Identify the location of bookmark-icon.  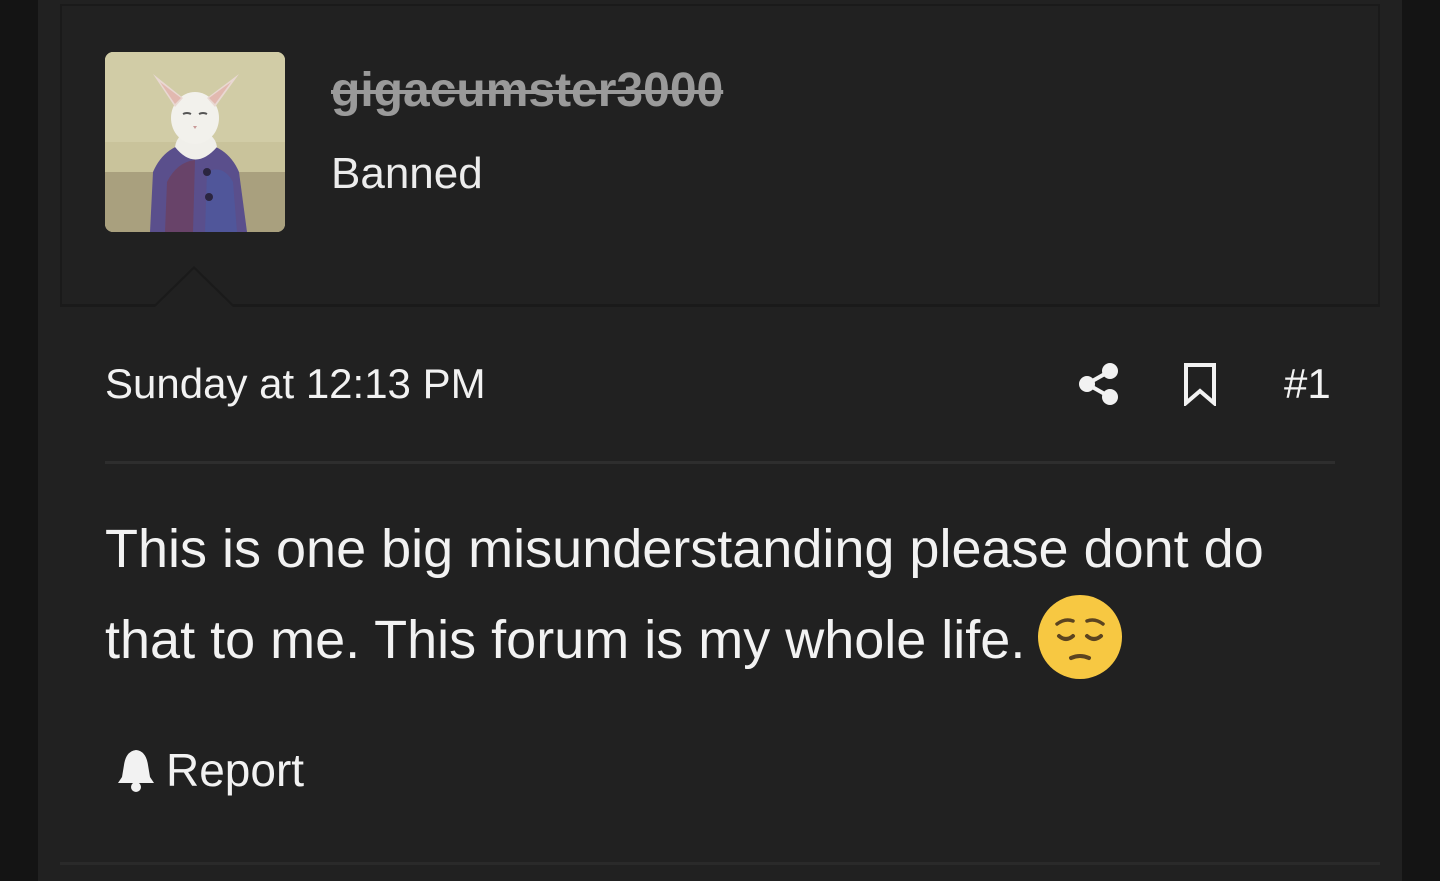
(1200, 384).